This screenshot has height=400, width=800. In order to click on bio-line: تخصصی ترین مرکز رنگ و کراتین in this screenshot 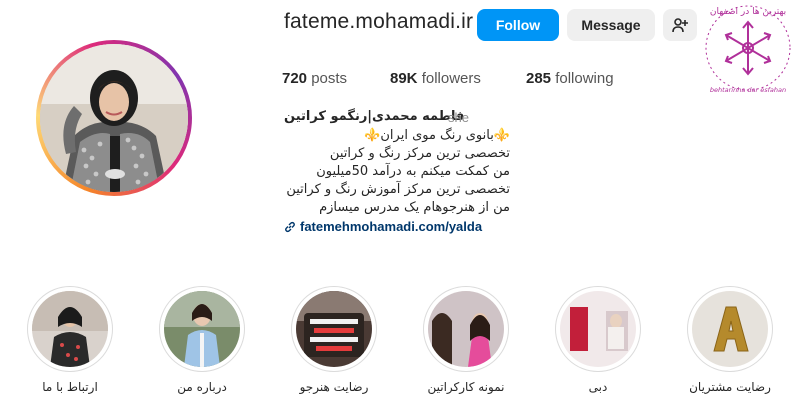, I will do `click(419, 153)`.